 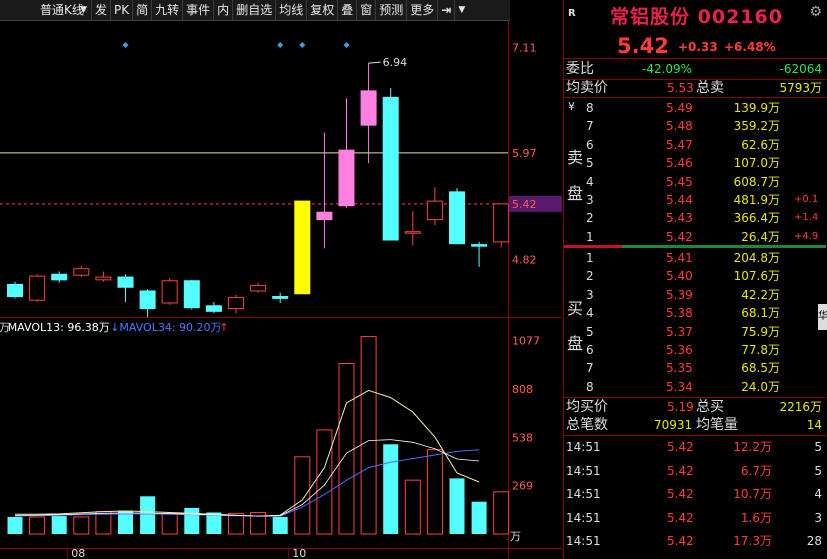 I want to click on webi-value: -42.09%, so click(x=667, y=69).